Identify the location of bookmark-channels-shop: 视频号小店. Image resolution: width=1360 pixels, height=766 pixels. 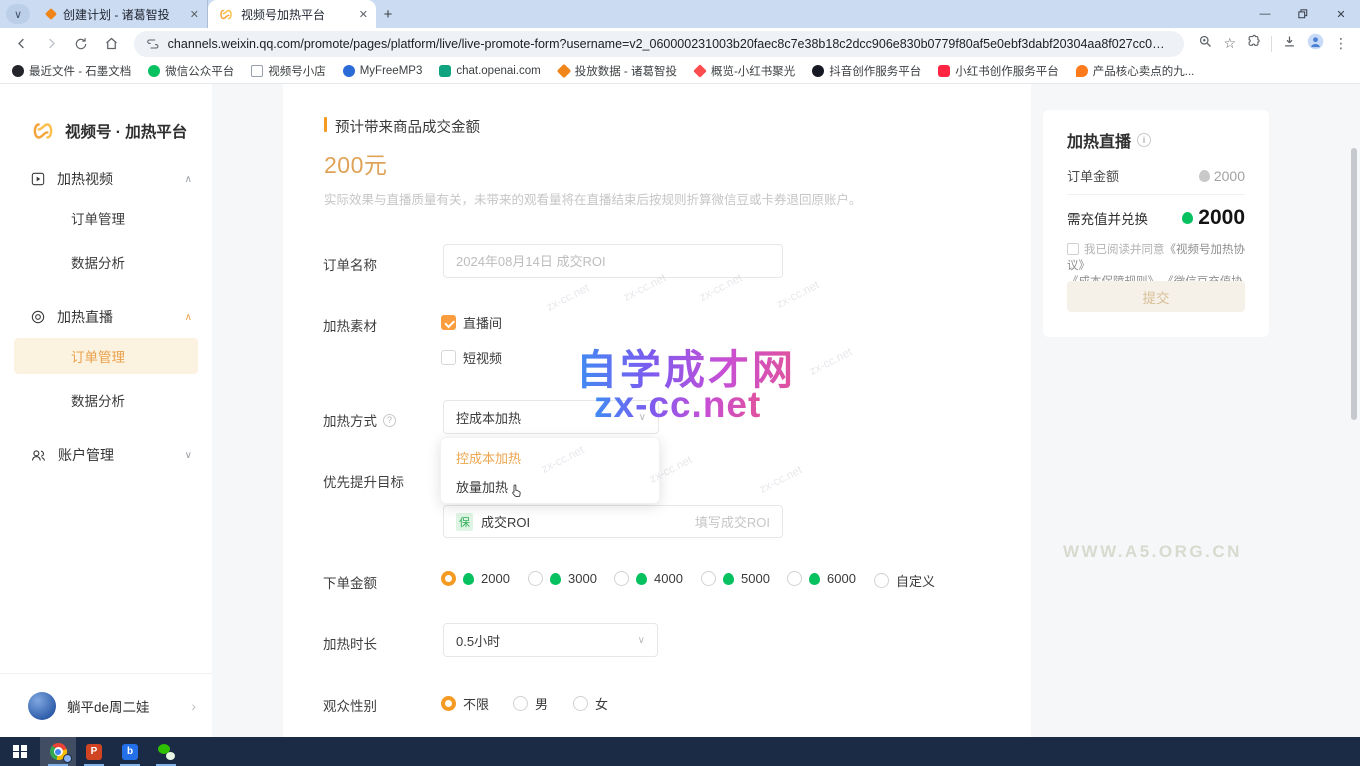
(288, 71).